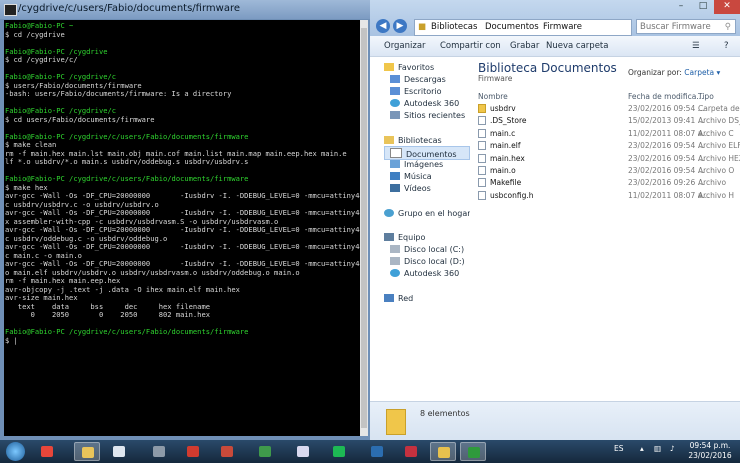 The height and width of the screenshot is (463, 740). What do you see at coordinates (473, 451) in the screenshot?
I see `taskbar-cygwin-terminal-button` at bounding box center [473, 451].